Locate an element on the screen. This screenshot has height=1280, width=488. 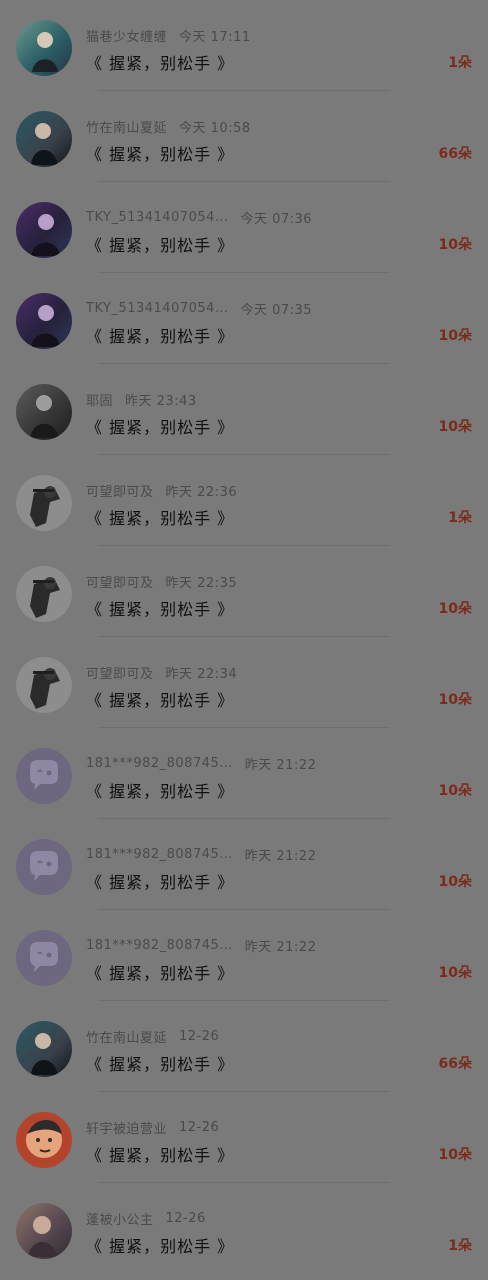
list-item: TKY_51341407054… 今天 07:35 《 握紧，别松手 》 10朵 is located at coordinates (244, 318).